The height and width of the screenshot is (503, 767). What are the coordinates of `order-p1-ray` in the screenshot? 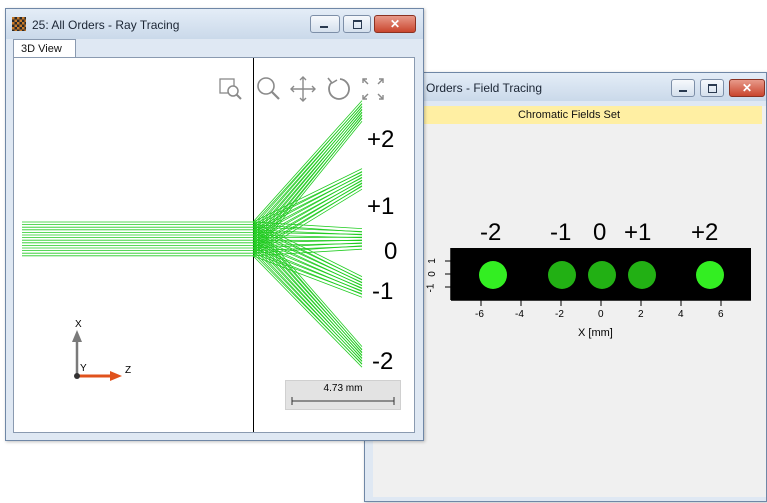 It's located at (307, 215).